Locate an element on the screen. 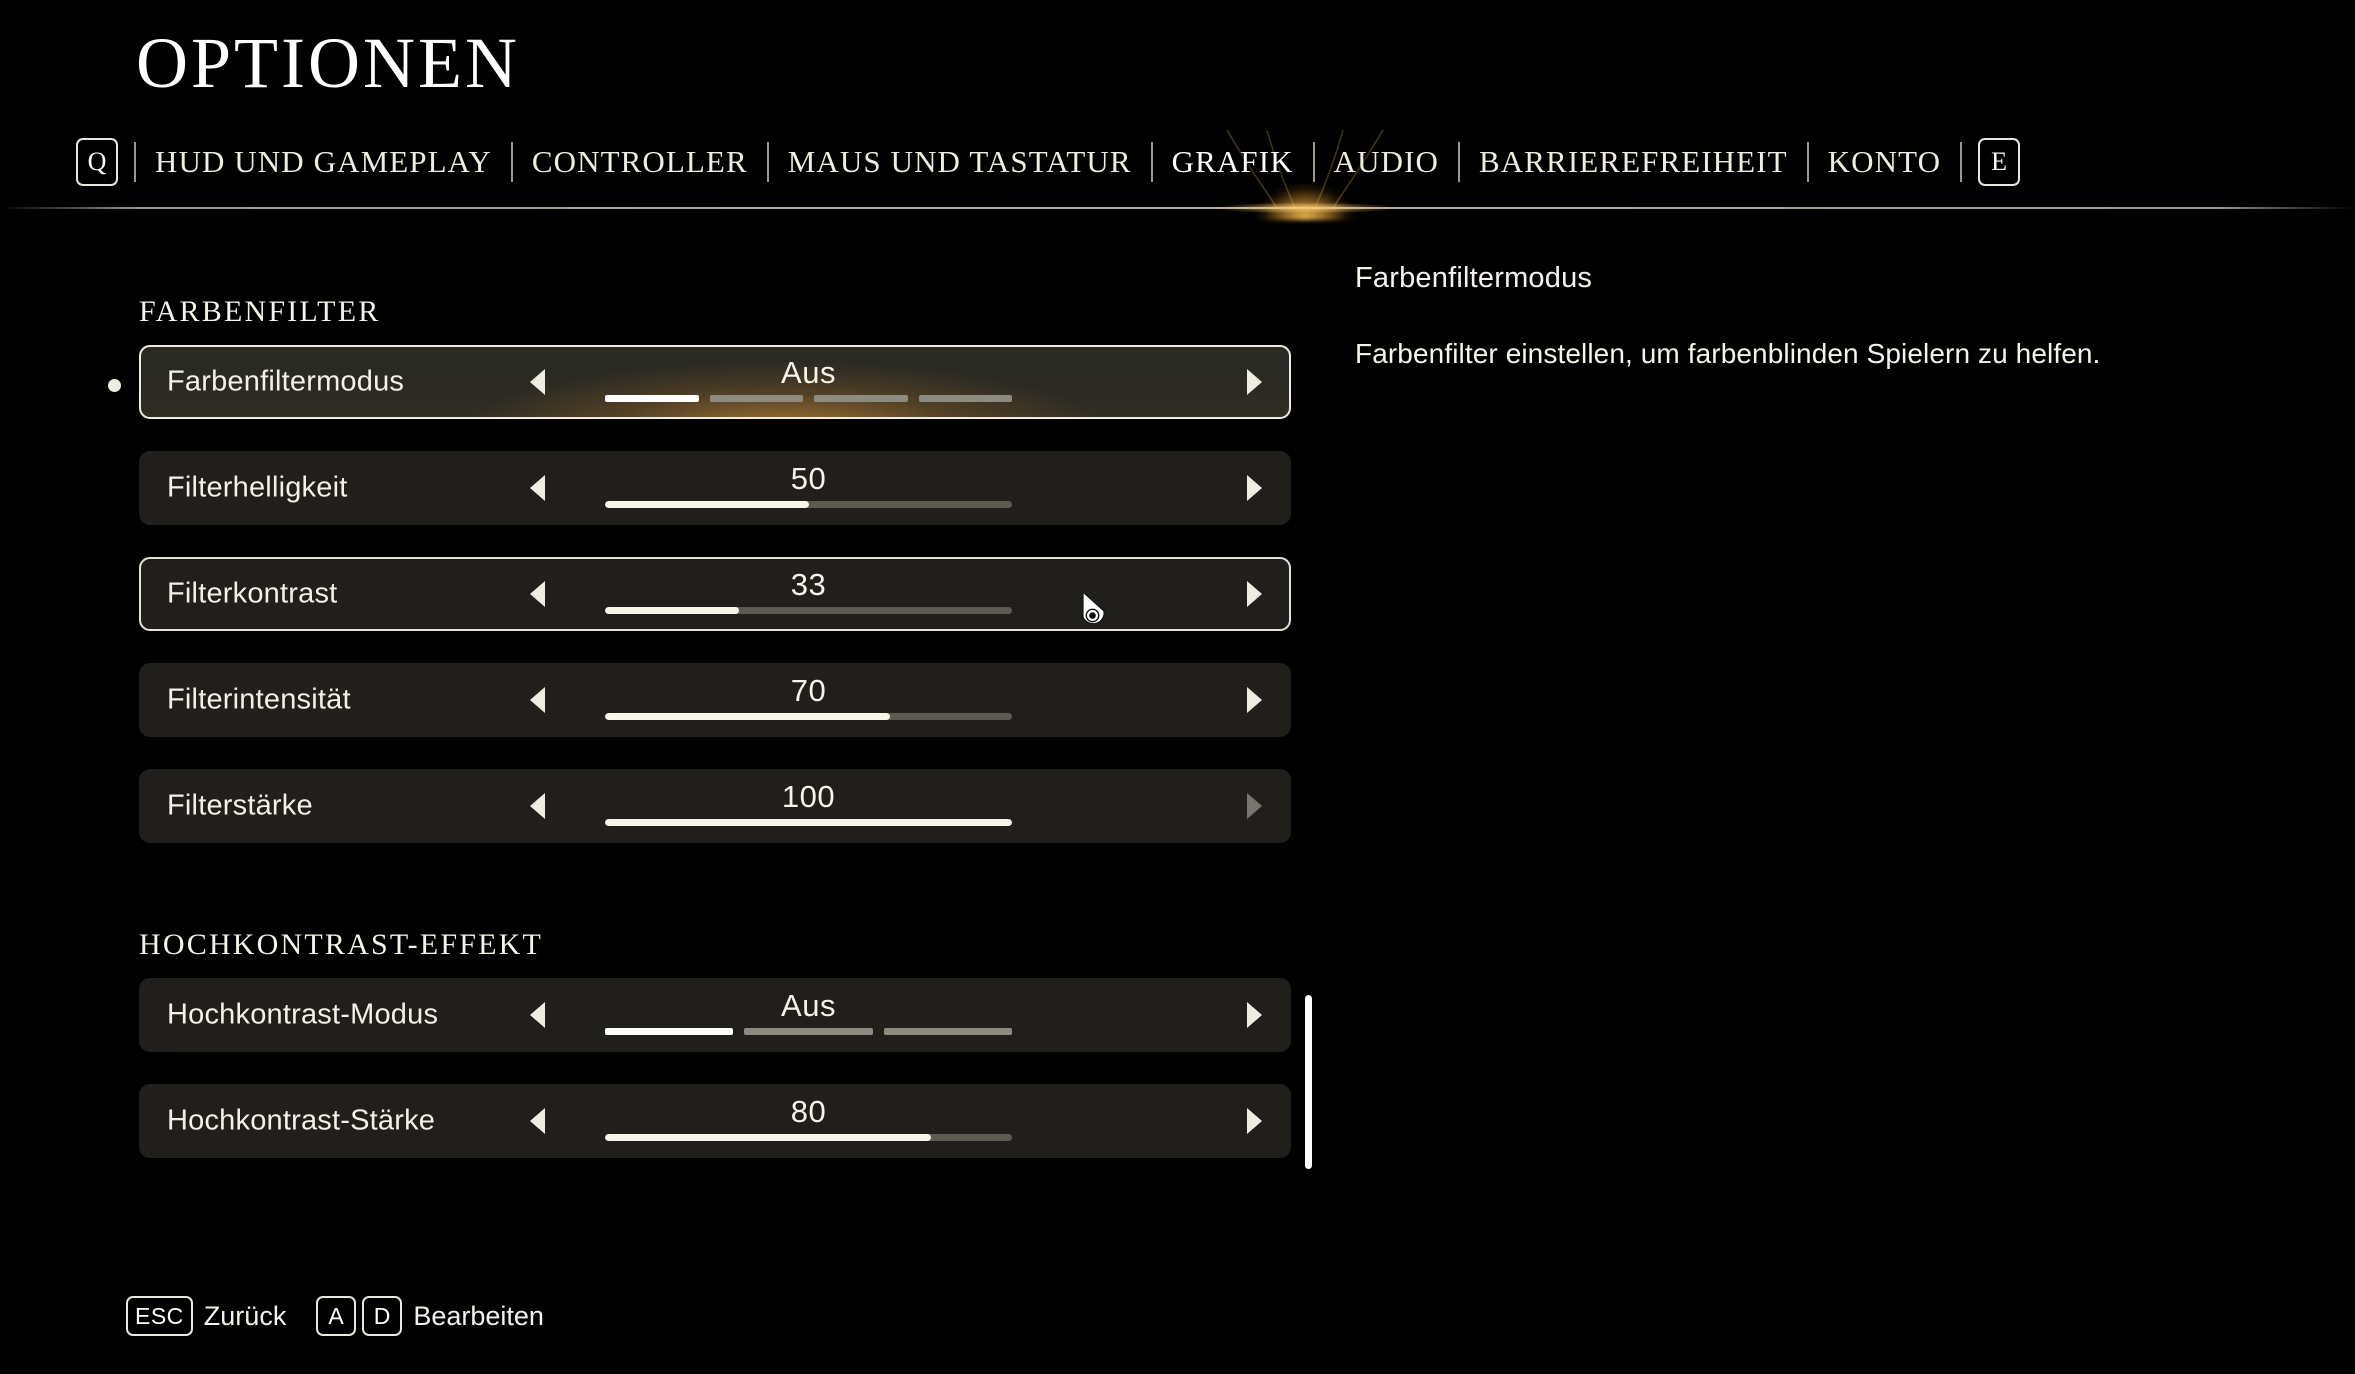 This screenshot has height=1374, width=2355. setting-label: Hochkontrast-Stärke is located at coordinates (301, 1120).